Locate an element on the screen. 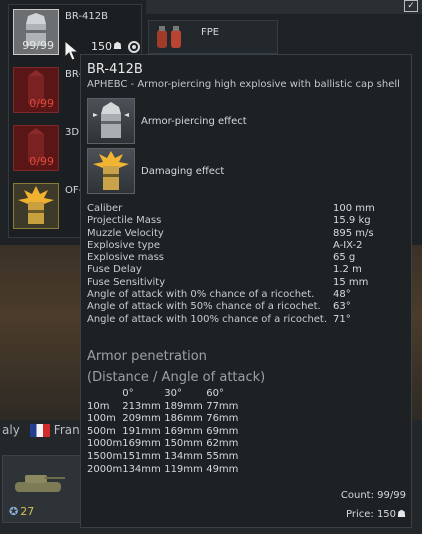 This screenshot has width=422, height=534. penetration-row: 100m 209mm 186mm 76mm is located at coordinates (163, 419).